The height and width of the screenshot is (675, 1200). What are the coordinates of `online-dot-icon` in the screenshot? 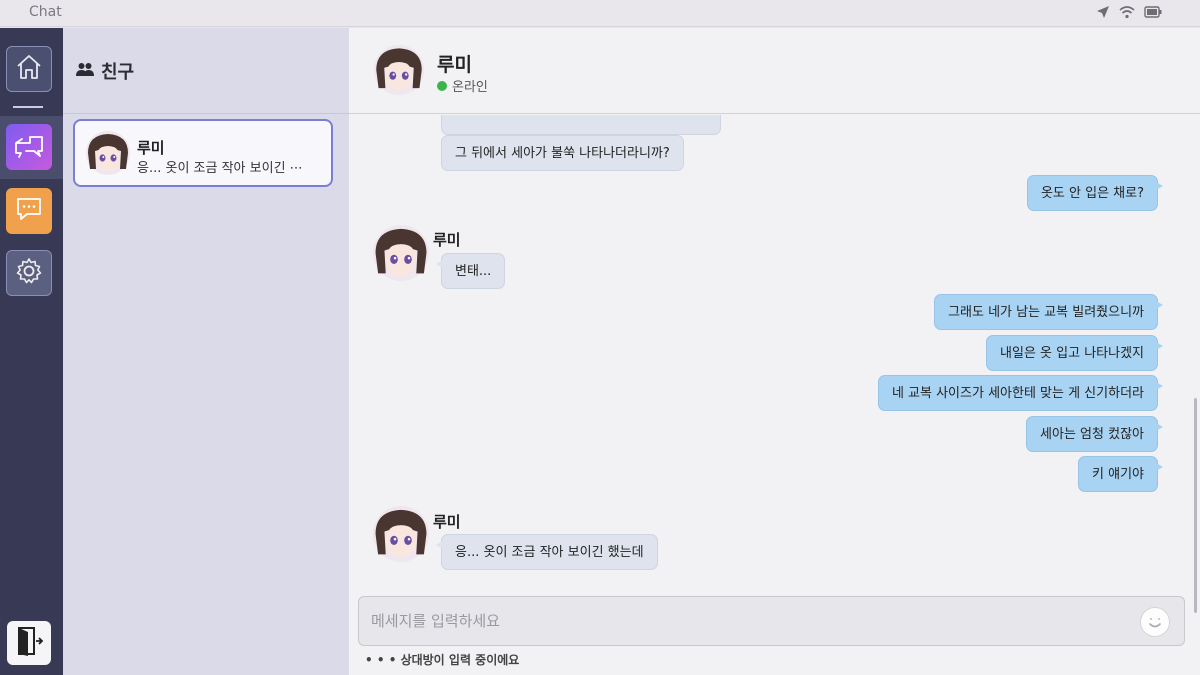 It's located at (442, 85).